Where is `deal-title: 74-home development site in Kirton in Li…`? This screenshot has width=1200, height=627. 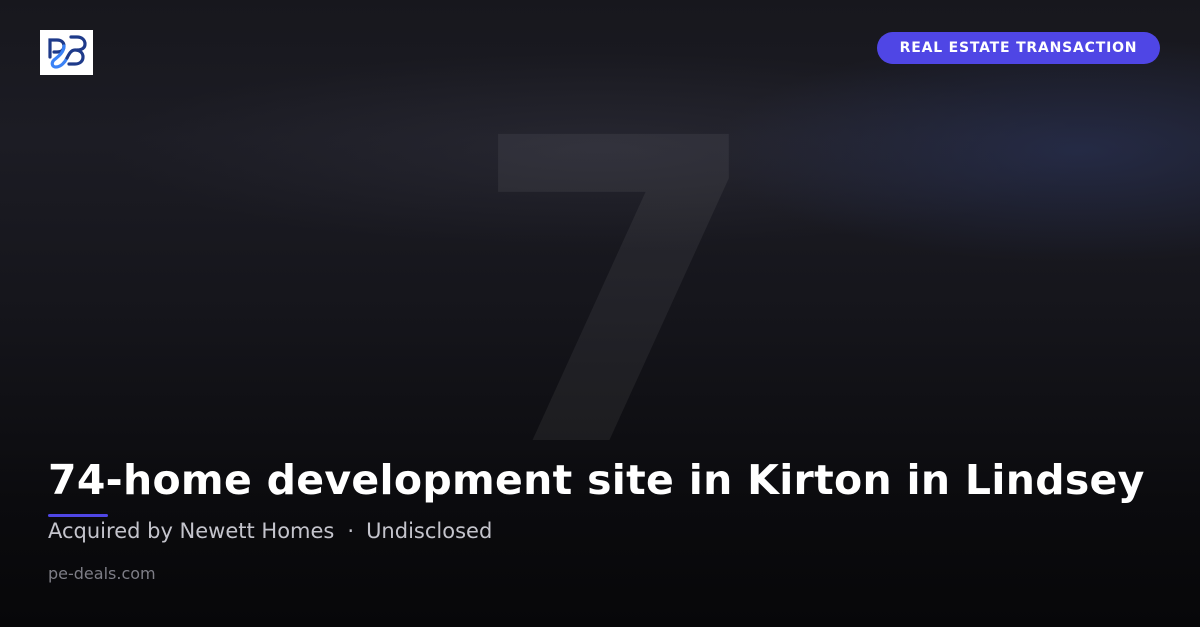
deal-title: 74-home development site in Kirton in Li… is located at coordinates (596, 480).